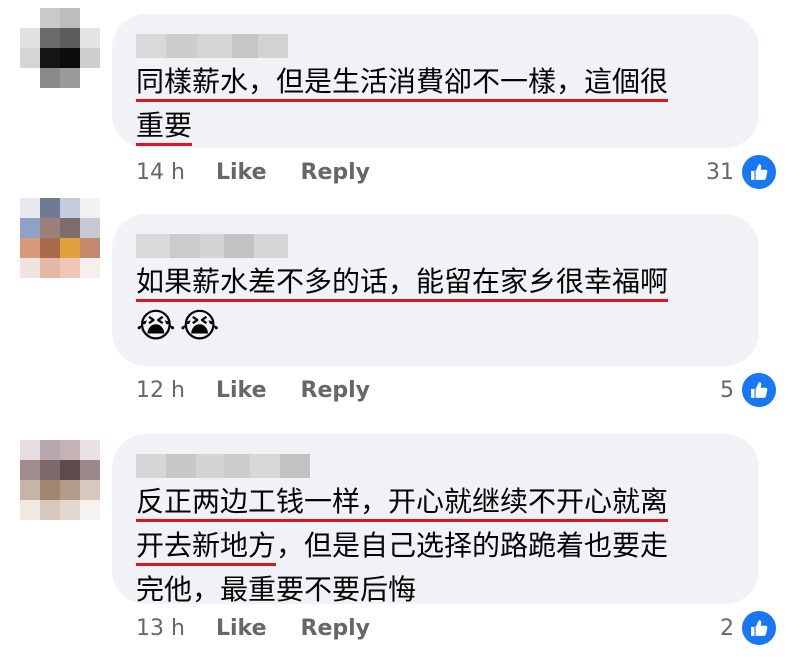 This screenshot has width=800, height=661. What do you see at coordinates (436, 305) in the screenshot?
I see `comment-text: 如果薪水差不多的话，能留在家乡很幸福啊 😭😭` at bounding box center [436, 305].